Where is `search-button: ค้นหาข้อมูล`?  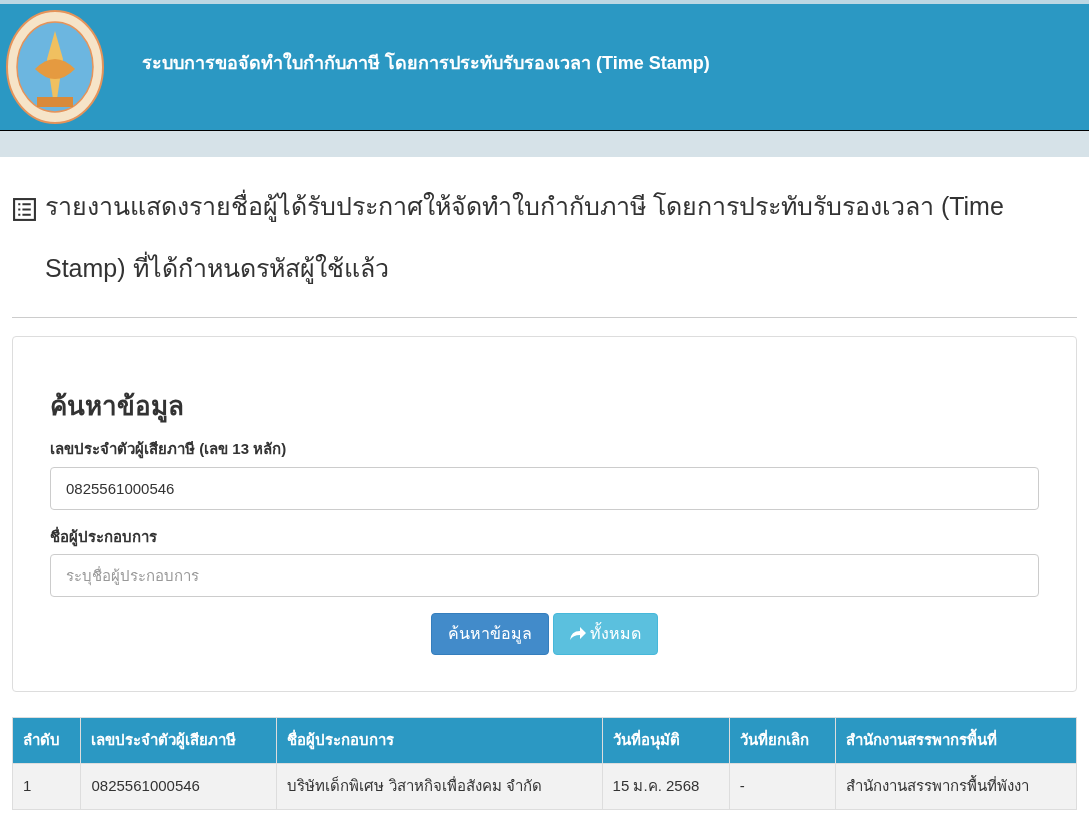
search-button: ค้นหาข้อมูล is located at coordinates (490, 634).